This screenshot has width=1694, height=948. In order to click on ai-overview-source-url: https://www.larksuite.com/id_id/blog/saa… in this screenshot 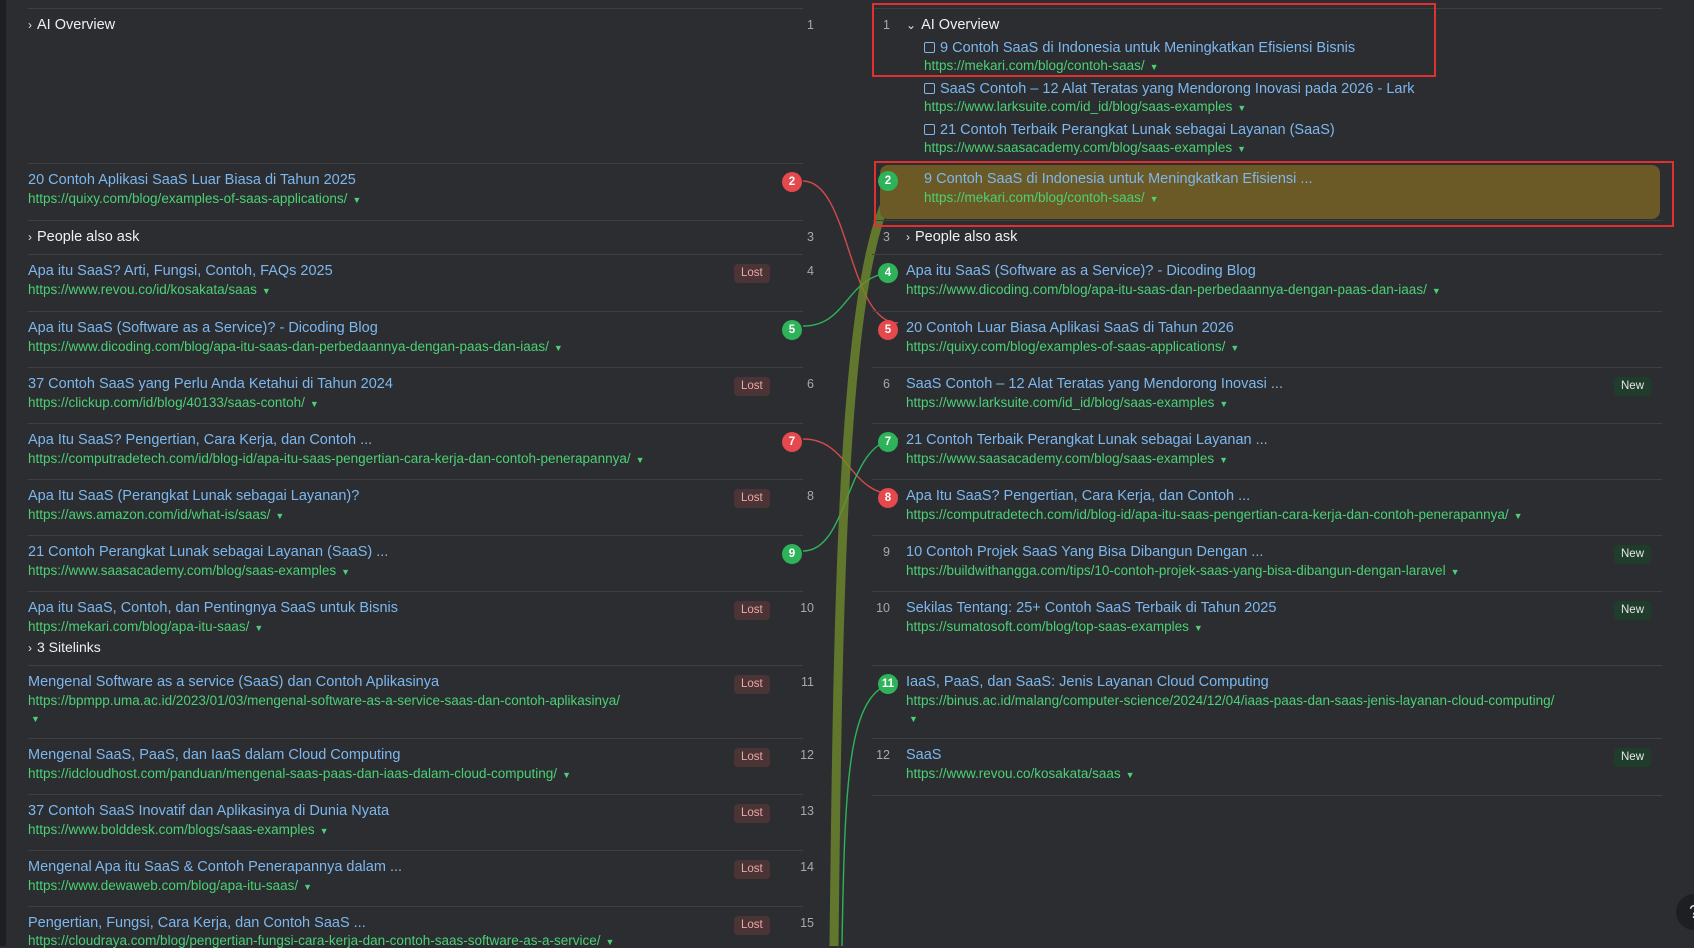, I will do `click(1085, 106)`.